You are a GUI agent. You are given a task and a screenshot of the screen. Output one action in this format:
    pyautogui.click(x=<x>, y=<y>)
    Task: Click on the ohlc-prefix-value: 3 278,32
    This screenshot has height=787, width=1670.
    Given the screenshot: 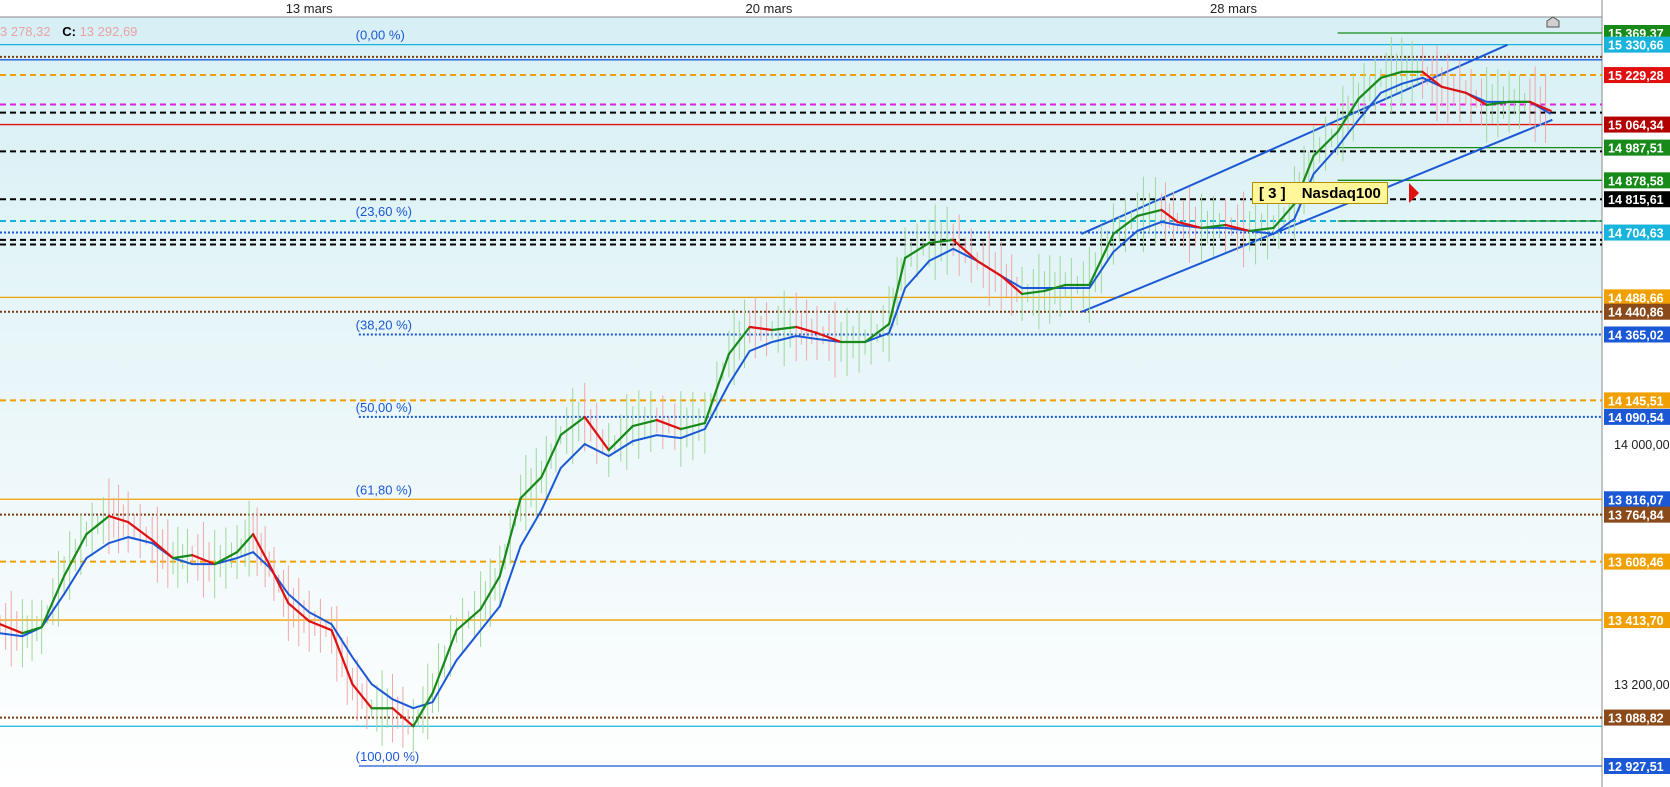 What is the action you would take?
    pyautogui.click(x=25, y=31)
    